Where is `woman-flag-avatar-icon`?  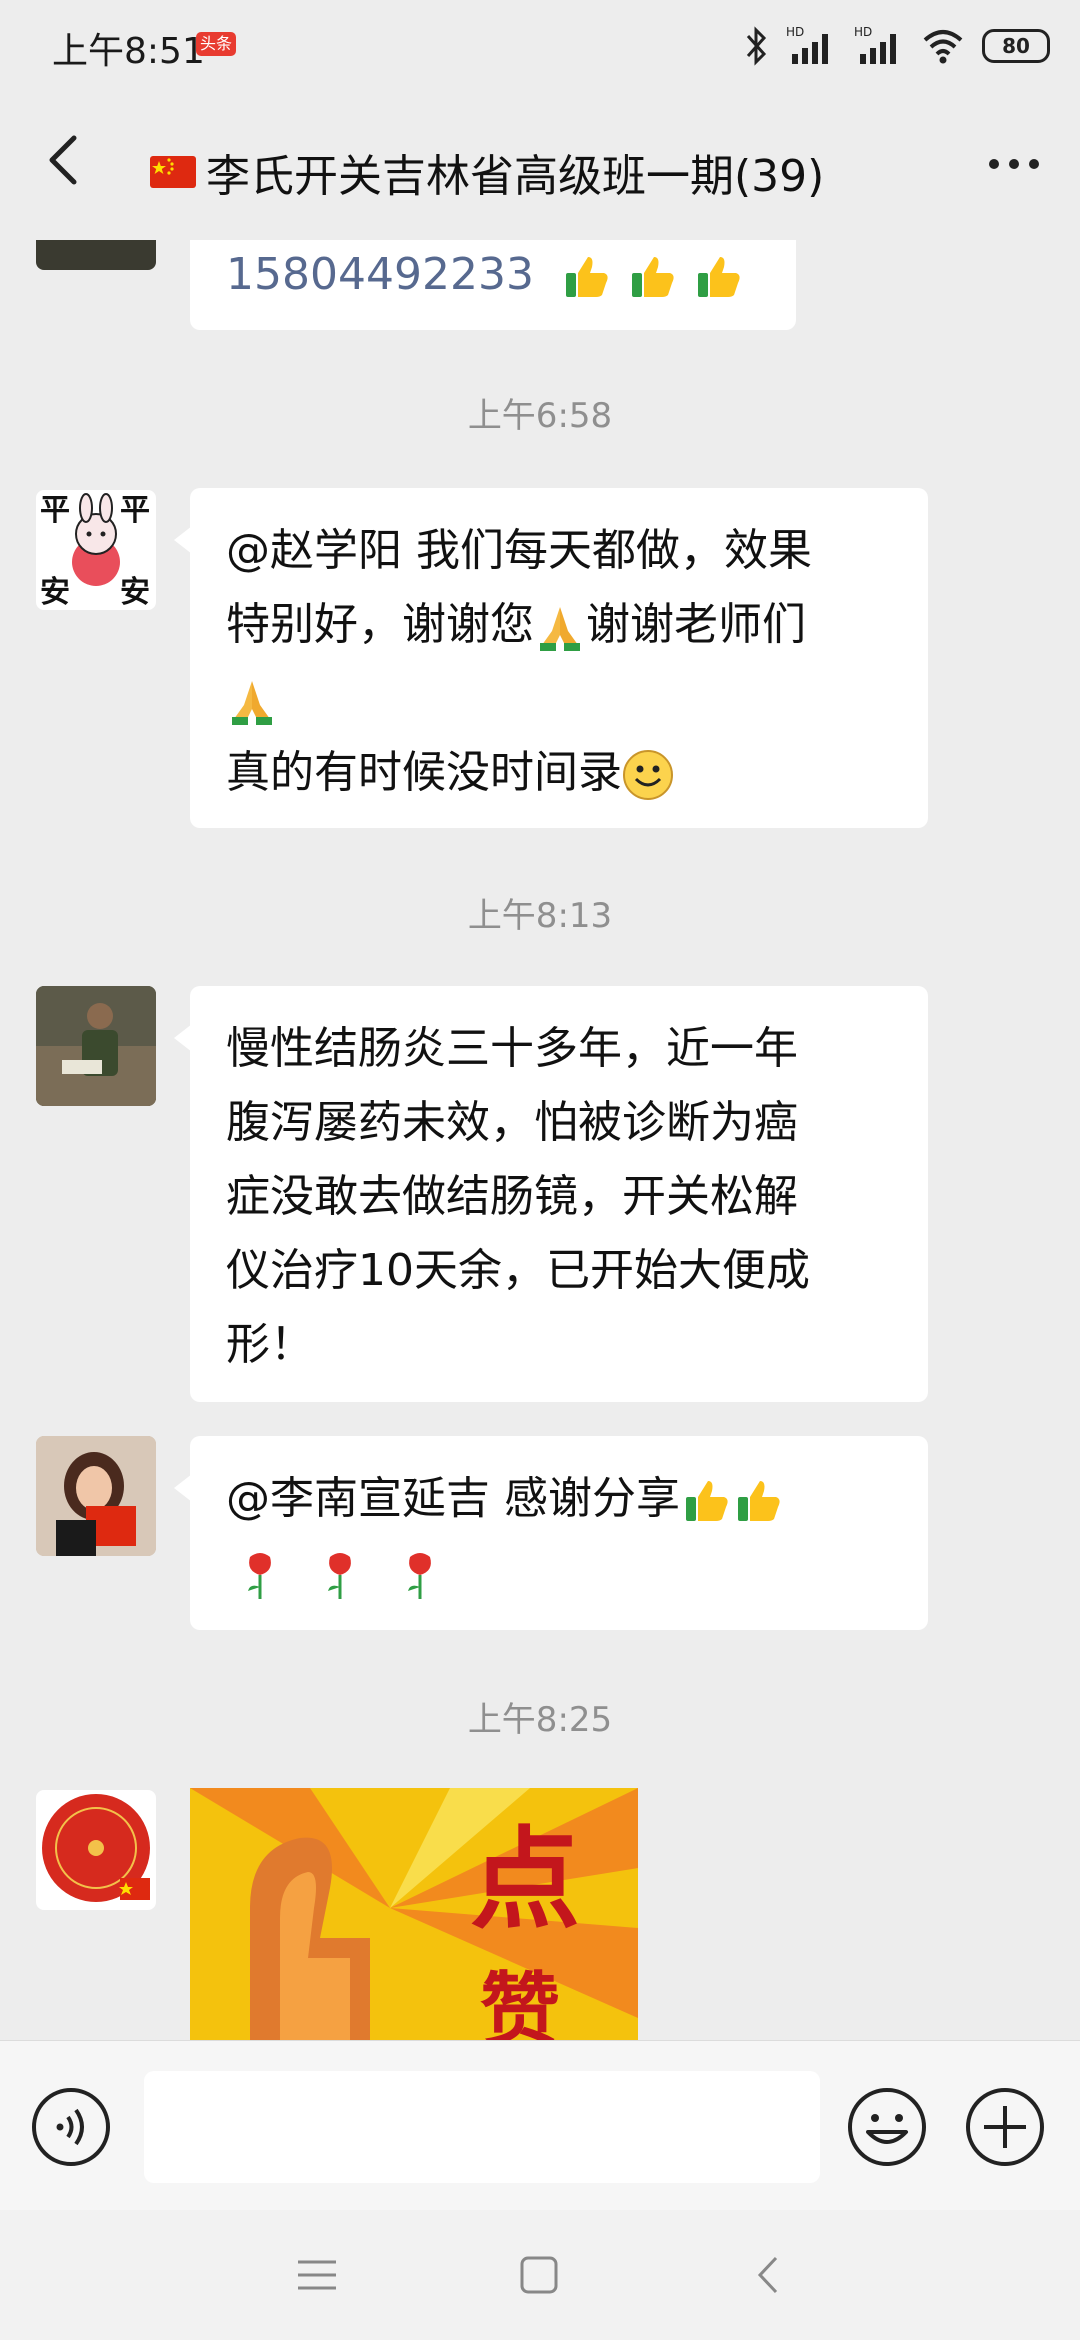
woman-flag-avatar-icon is located at coordinates (96, 1496).